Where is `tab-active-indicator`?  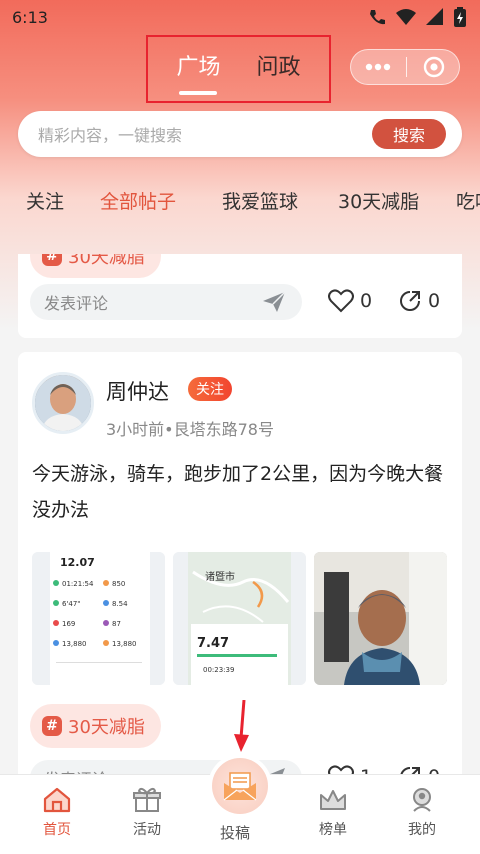 tab-active-indicator is located at coordinates (198, 93).